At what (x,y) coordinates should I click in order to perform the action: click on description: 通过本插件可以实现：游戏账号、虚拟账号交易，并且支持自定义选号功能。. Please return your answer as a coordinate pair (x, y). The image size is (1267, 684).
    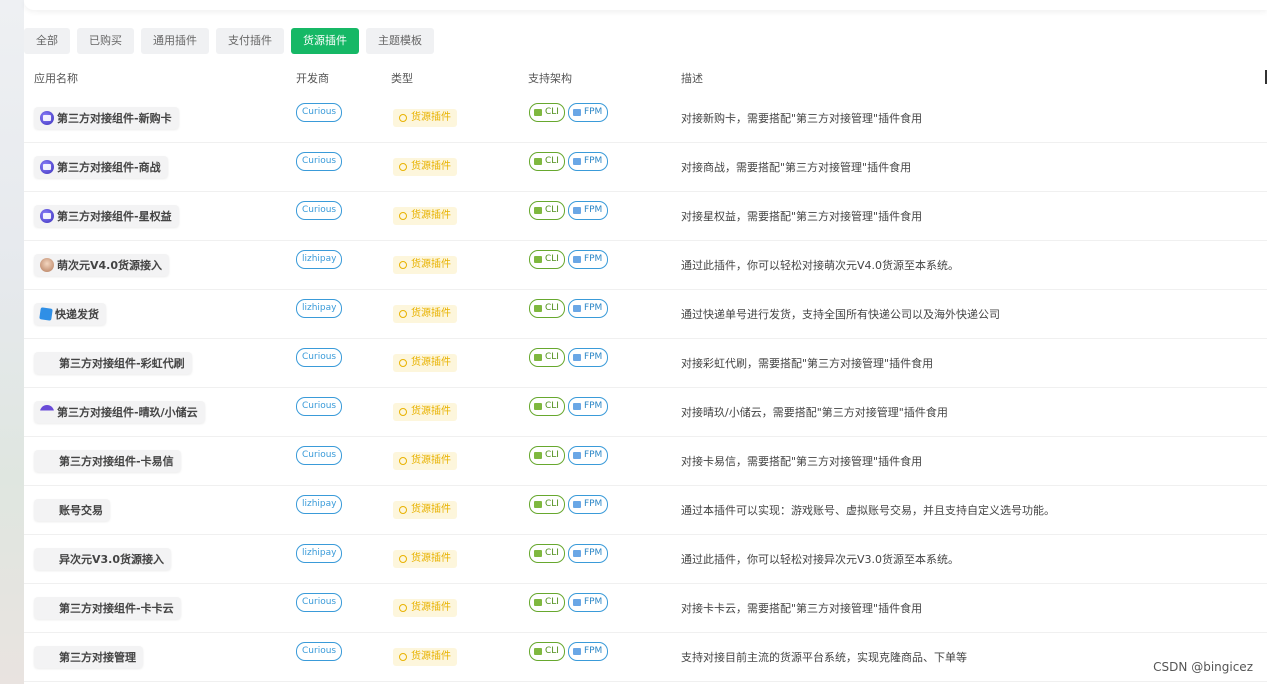
    Looking at the image, I should click on (868, 510).